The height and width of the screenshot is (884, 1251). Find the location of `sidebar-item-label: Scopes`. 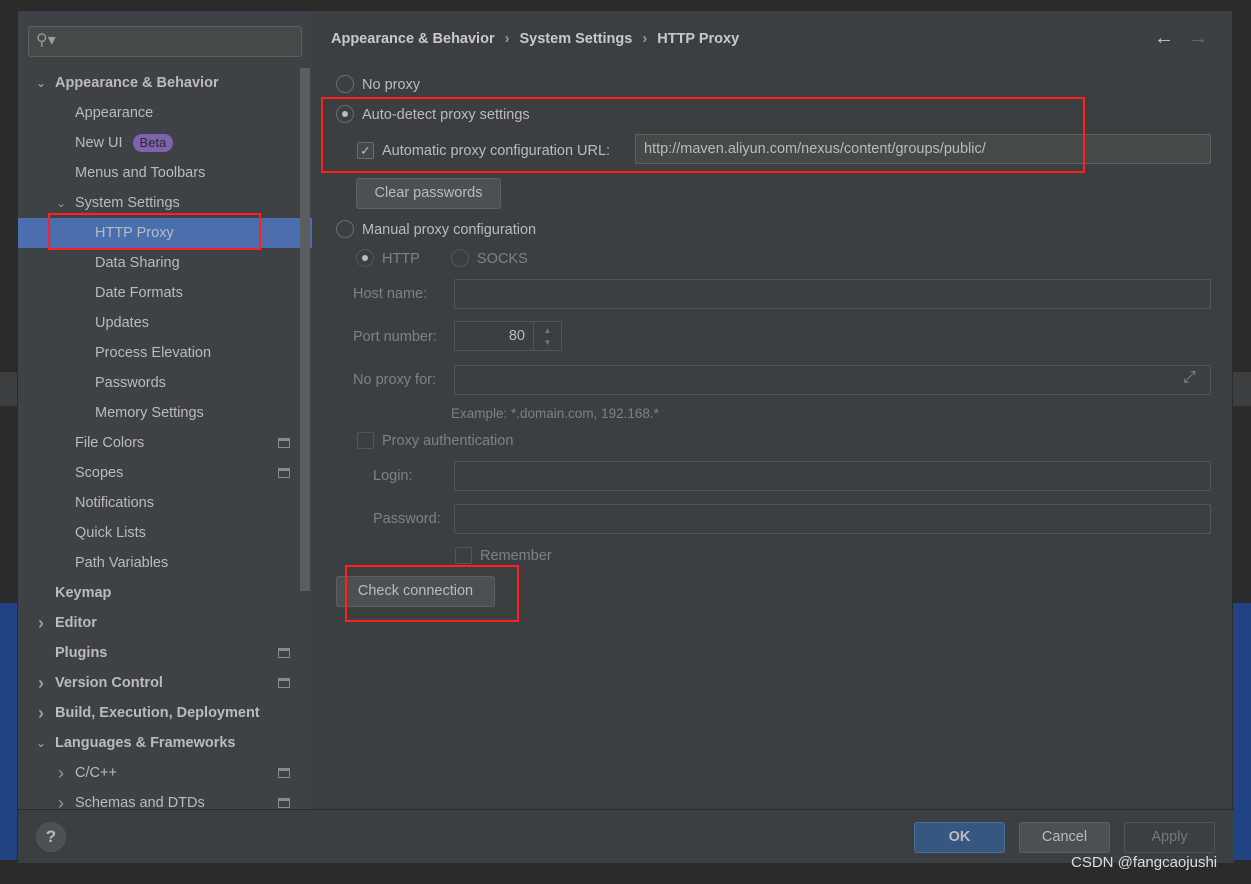

sidebar-item-label: Scopes is located at coordinates (99, 473).